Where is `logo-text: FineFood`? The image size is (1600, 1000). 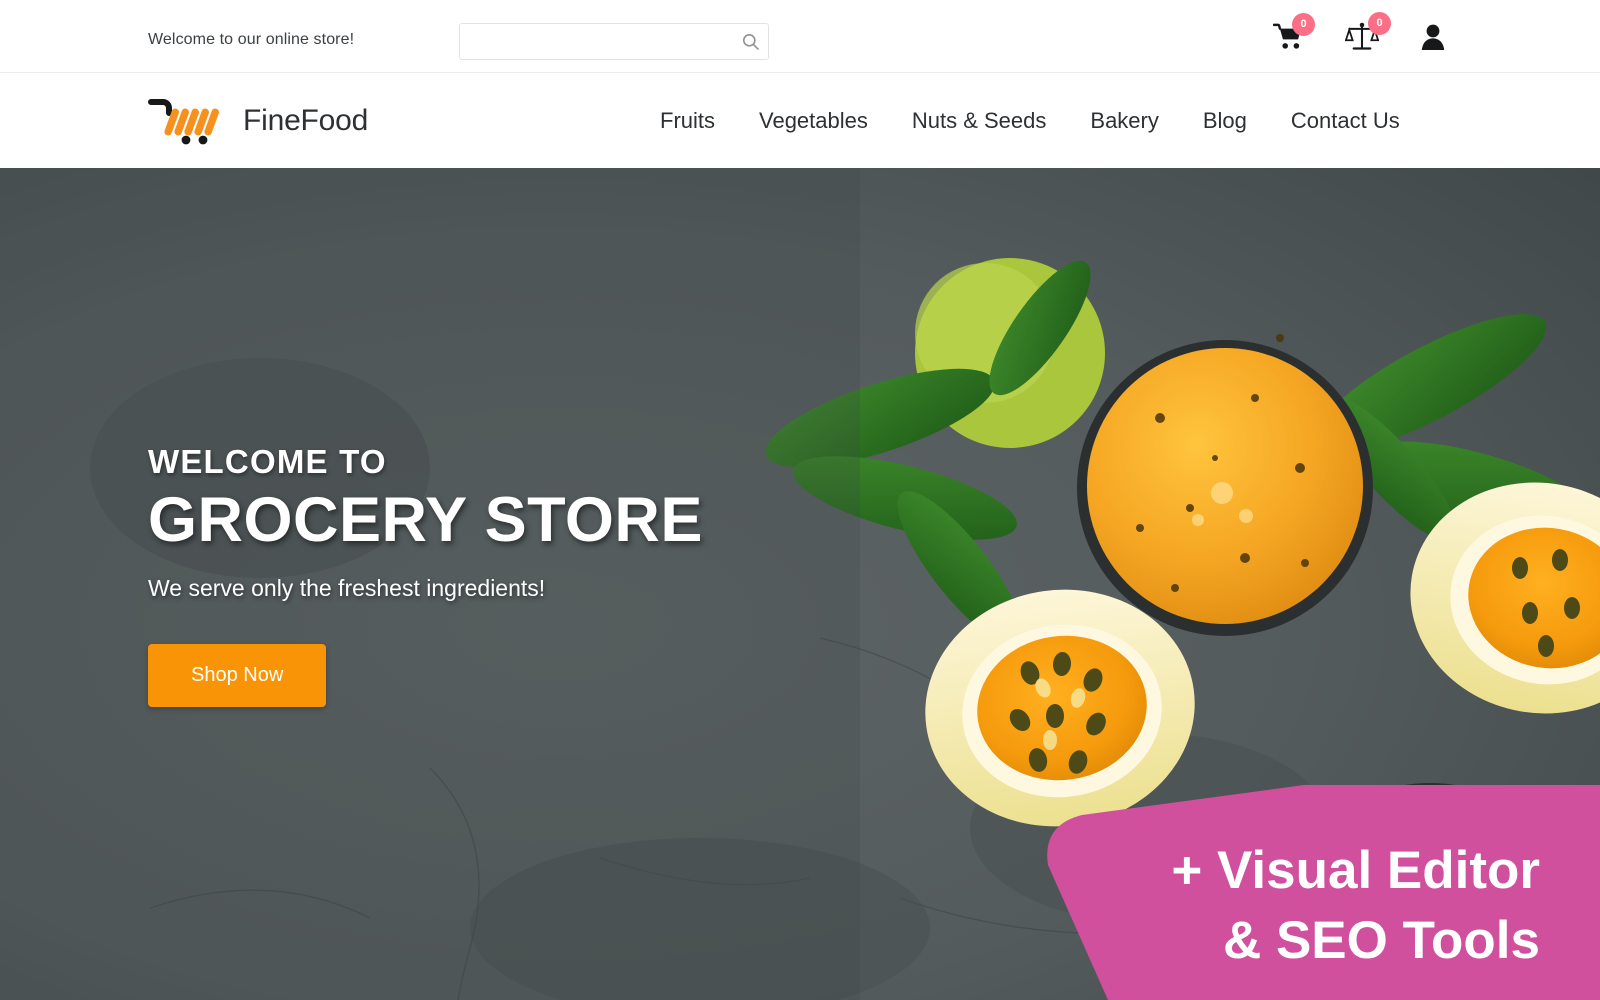 logo-text: FineFood is located at coordinates (306, 120).